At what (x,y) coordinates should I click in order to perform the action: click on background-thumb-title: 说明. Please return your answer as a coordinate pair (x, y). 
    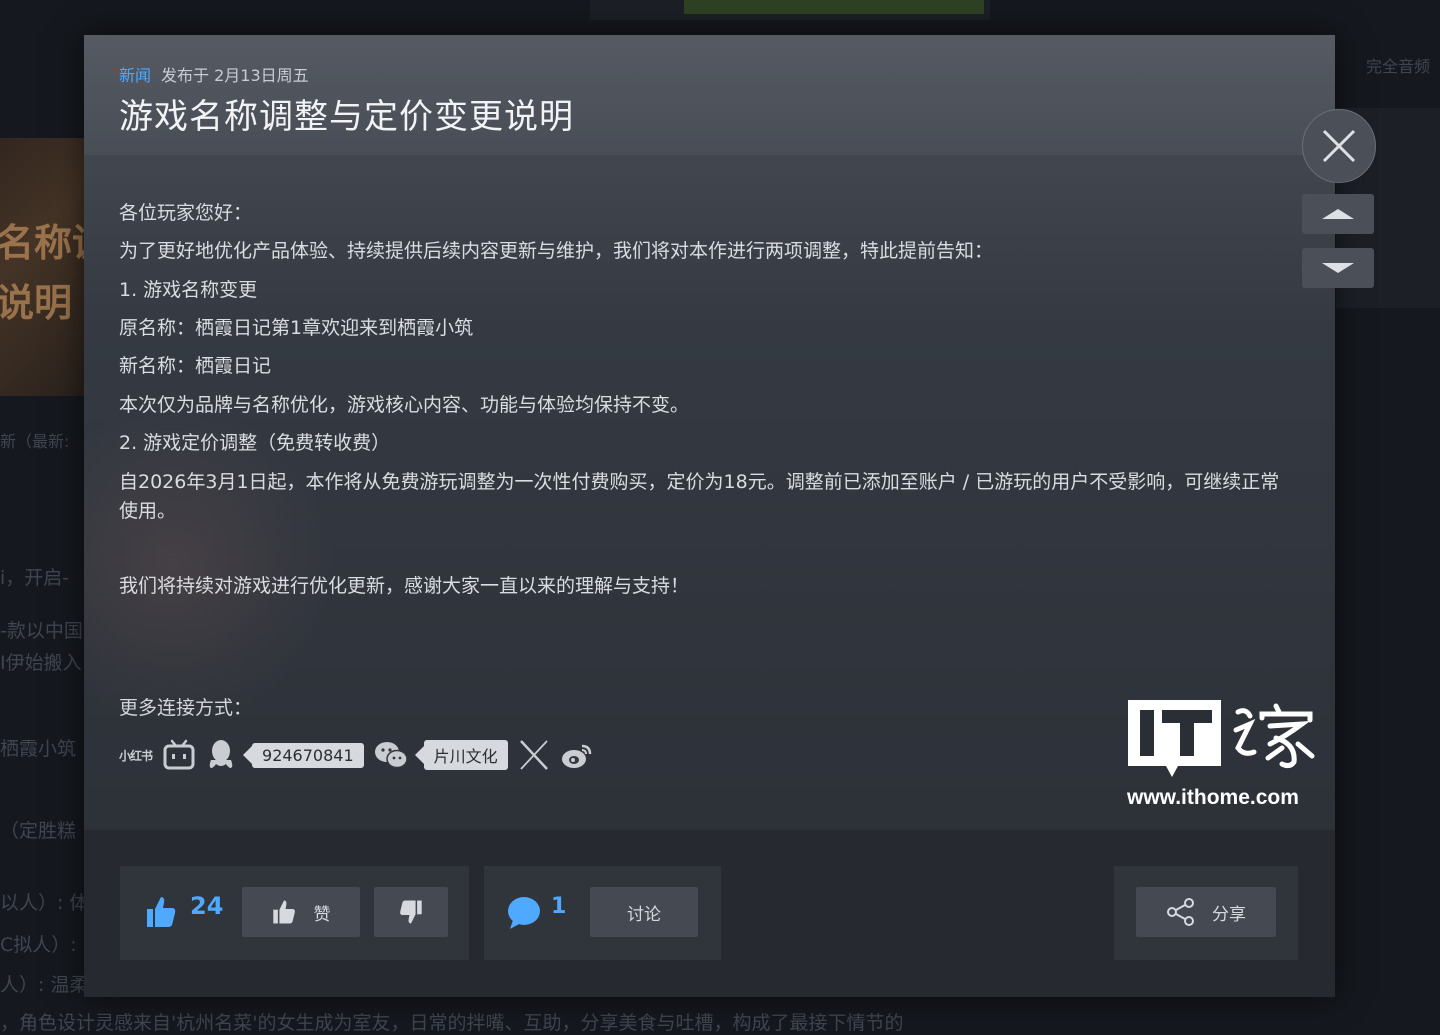
    Looking at the image, I should click on (36, 303).